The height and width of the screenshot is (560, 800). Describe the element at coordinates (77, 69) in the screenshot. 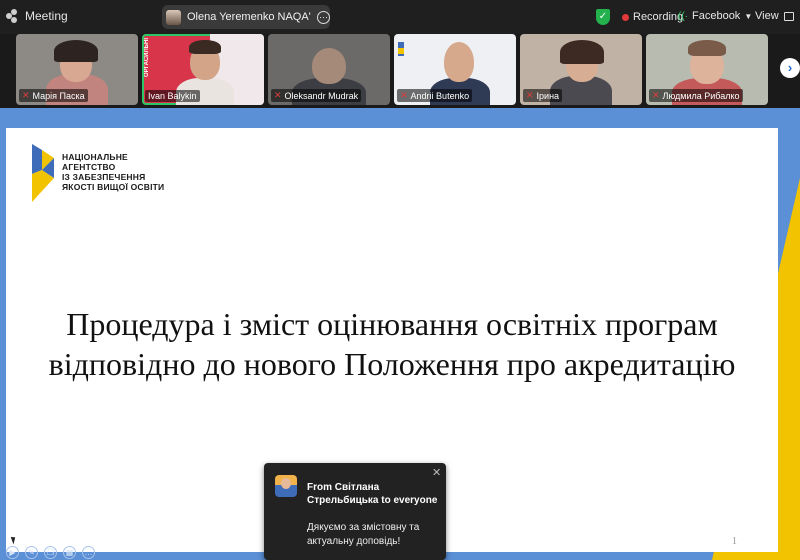

I see `participant-tile: ✕ Марія Паска` at that location.